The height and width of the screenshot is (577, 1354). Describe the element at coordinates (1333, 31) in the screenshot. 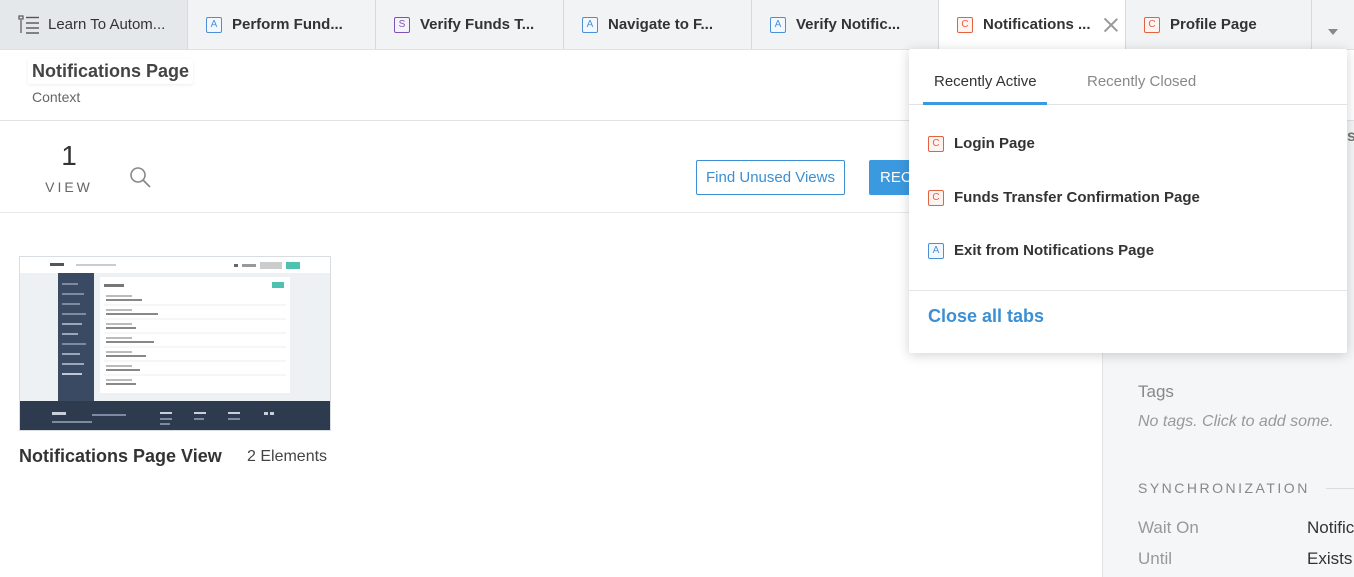

I see `chevron-down-icon` at that location.